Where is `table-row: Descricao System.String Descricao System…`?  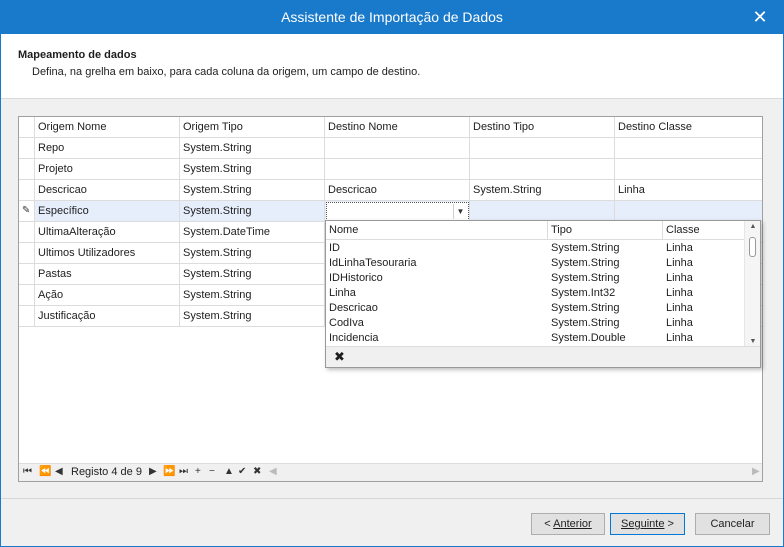
table-row: Descricao System.String Descricao System… is located at coordinates (390, 190).